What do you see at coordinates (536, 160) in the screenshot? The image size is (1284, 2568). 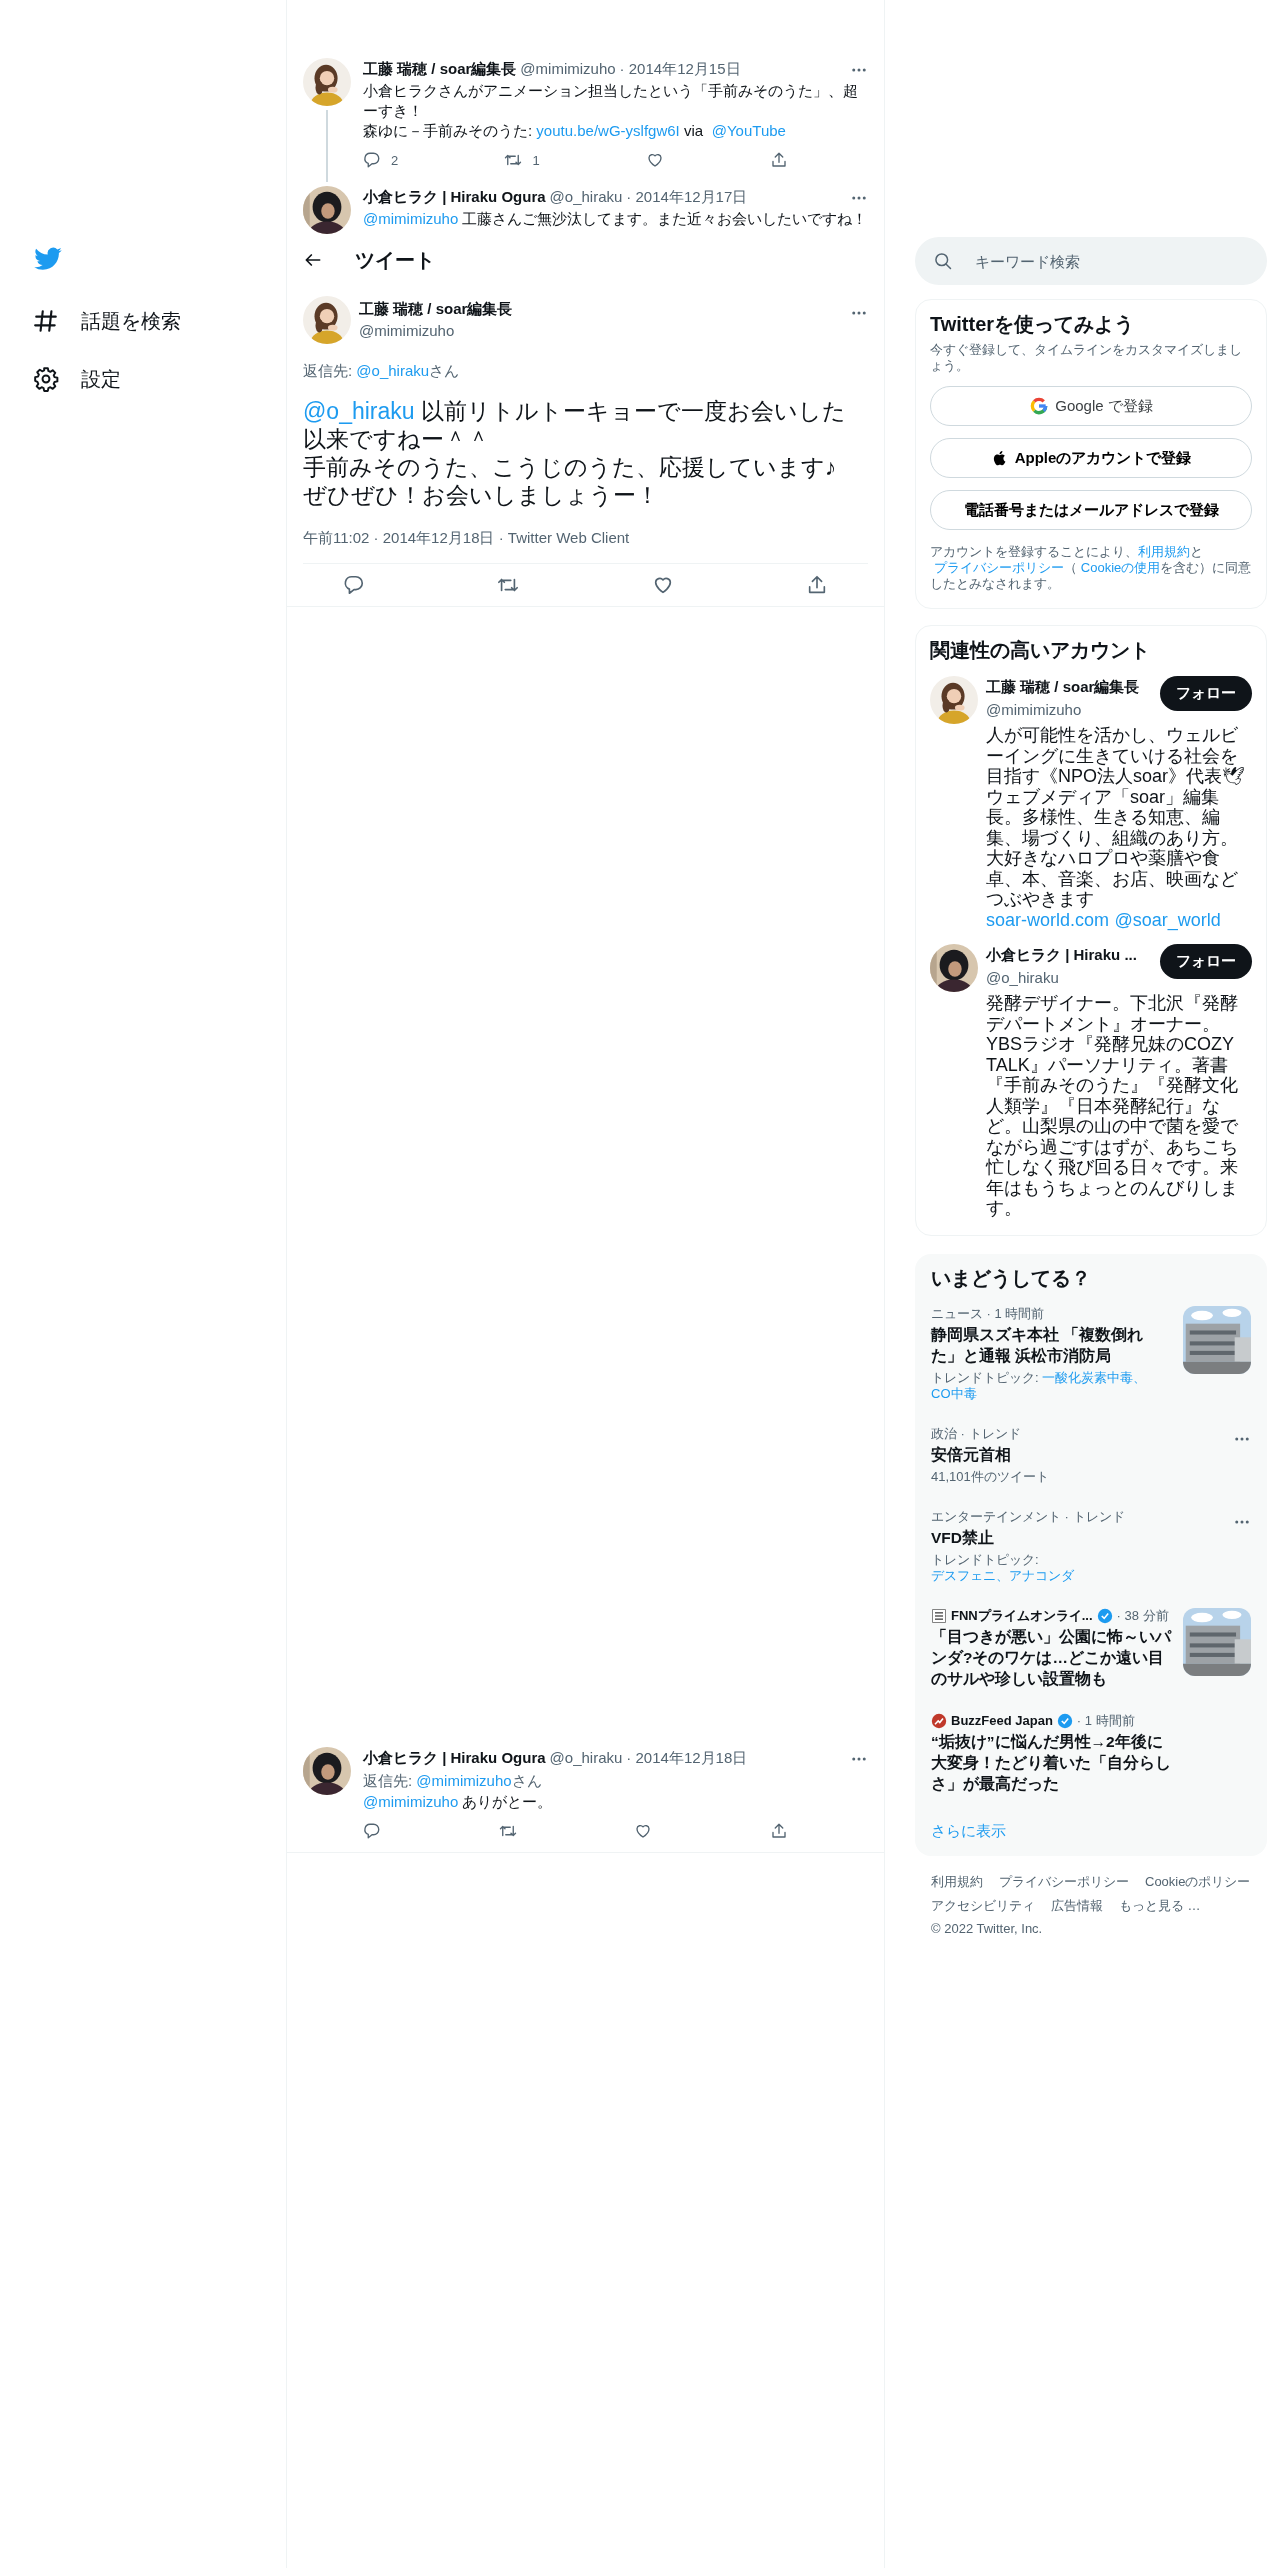 I see `retweet-count: 1` at bounding box center [536, 160].